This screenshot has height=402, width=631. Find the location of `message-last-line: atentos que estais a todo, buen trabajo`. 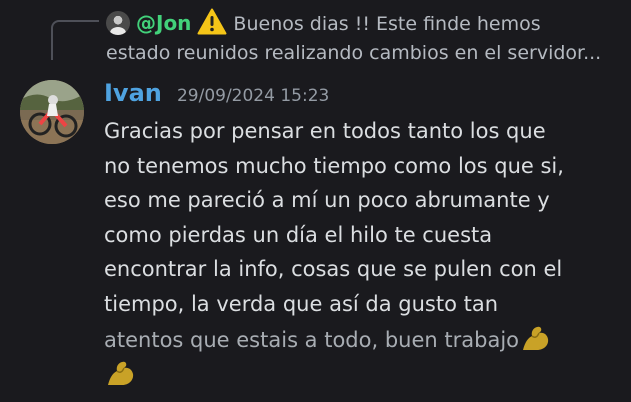

message-last-line: atentos que estais a todo, buen trabajo is located at coordinates (356, 340).